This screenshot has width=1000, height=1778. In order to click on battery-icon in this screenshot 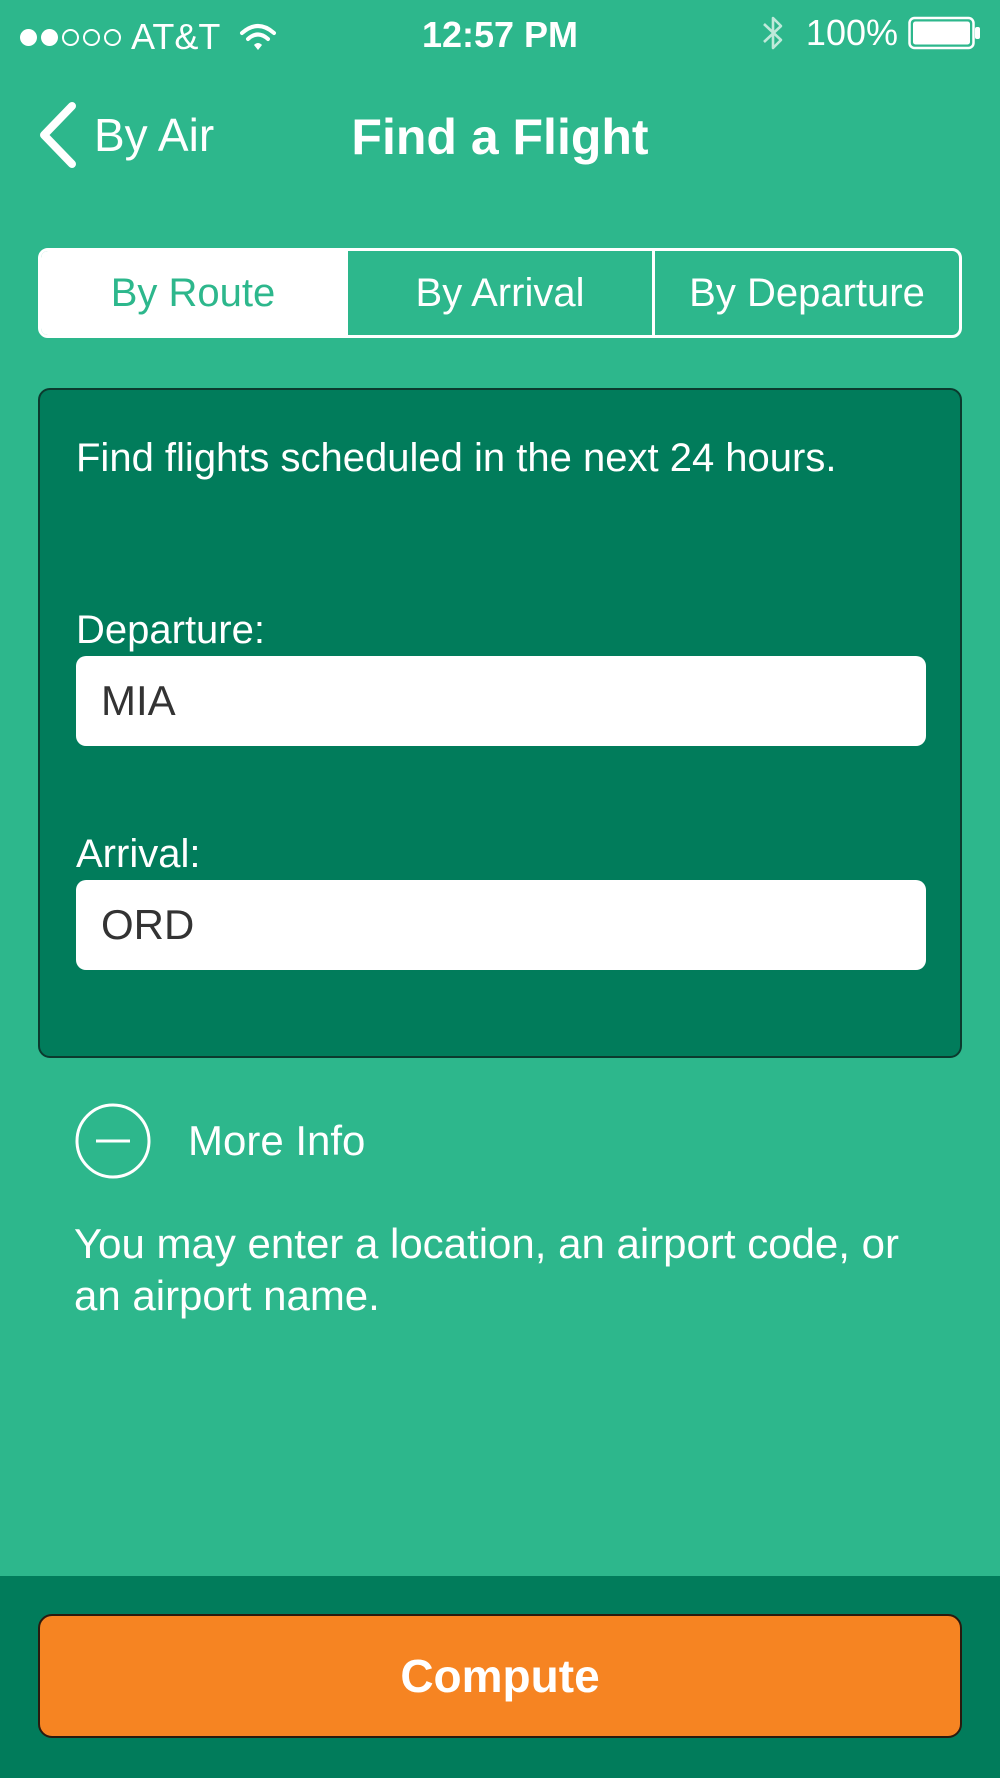, I will do `click(944, 33)`.